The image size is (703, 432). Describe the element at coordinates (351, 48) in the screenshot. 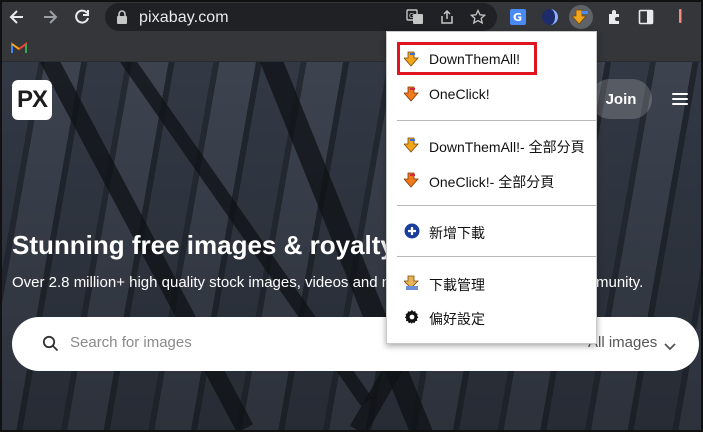

I see `bookmarks-bar` at that location.